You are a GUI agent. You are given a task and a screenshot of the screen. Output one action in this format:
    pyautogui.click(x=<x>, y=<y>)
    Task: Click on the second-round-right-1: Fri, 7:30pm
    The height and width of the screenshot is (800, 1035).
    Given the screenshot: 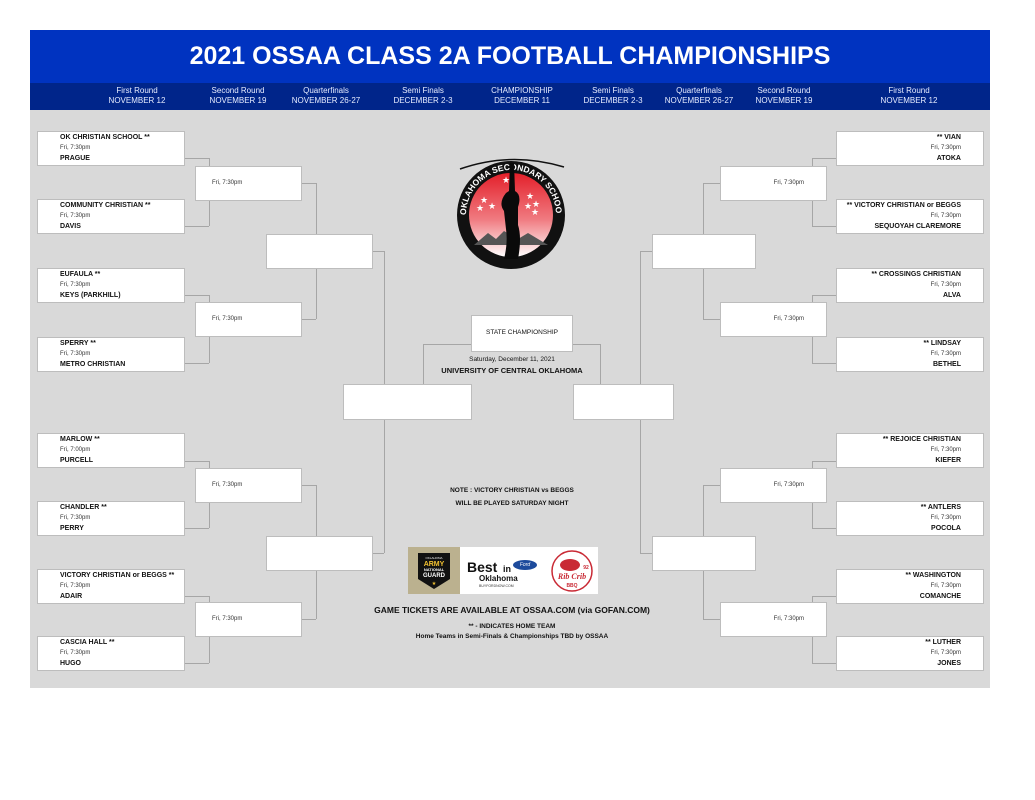 What is the action you would take?
    pyautogui.click(x=773, y=183)
    